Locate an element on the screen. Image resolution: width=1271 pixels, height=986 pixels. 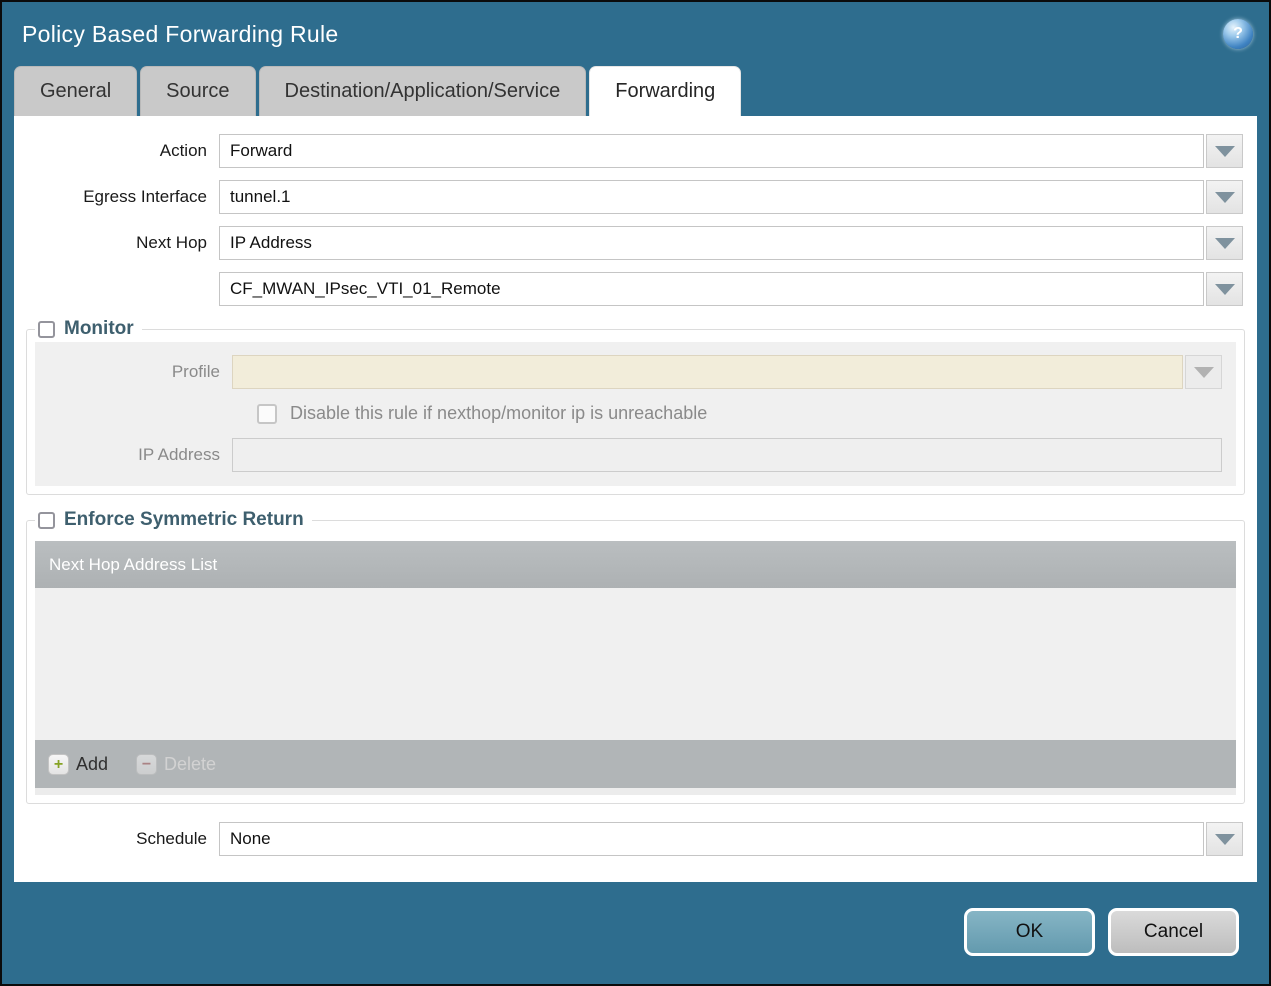
help-icon: ? is located at coordinates (1238, 34).